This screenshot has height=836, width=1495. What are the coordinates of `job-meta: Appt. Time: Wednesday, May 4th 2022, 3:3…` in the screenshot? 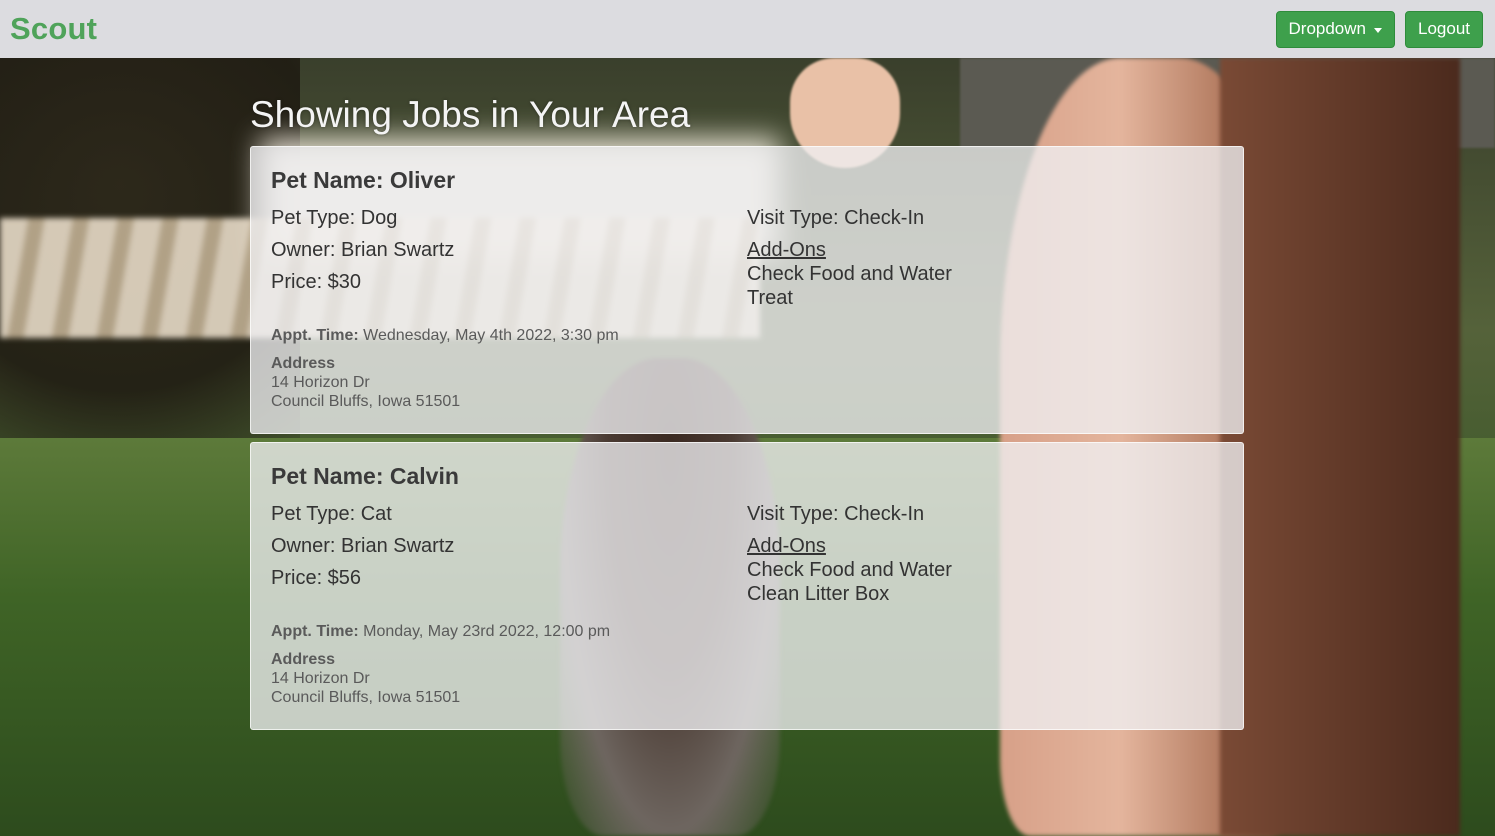 It's located at (445, 369).